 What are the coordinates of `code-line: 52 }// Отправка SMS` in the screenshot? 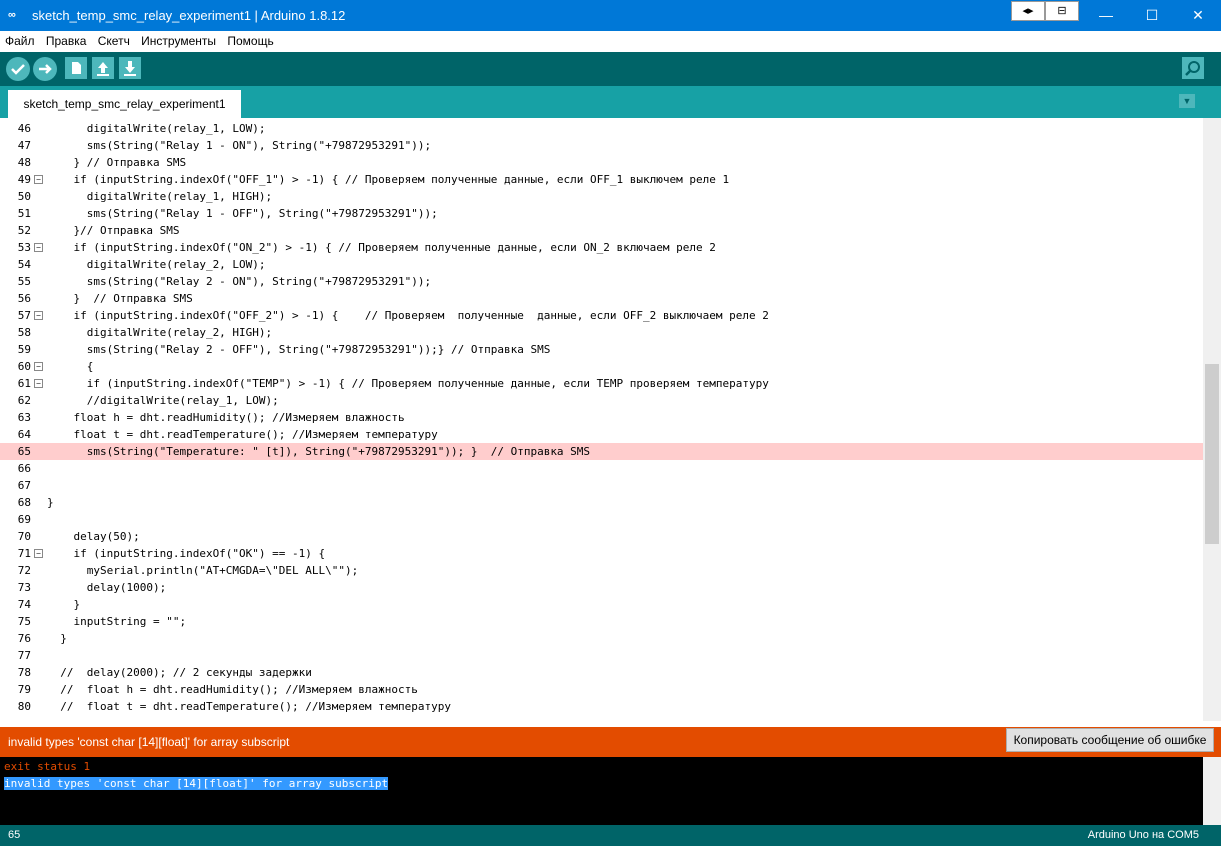 It's located at (601, 230).